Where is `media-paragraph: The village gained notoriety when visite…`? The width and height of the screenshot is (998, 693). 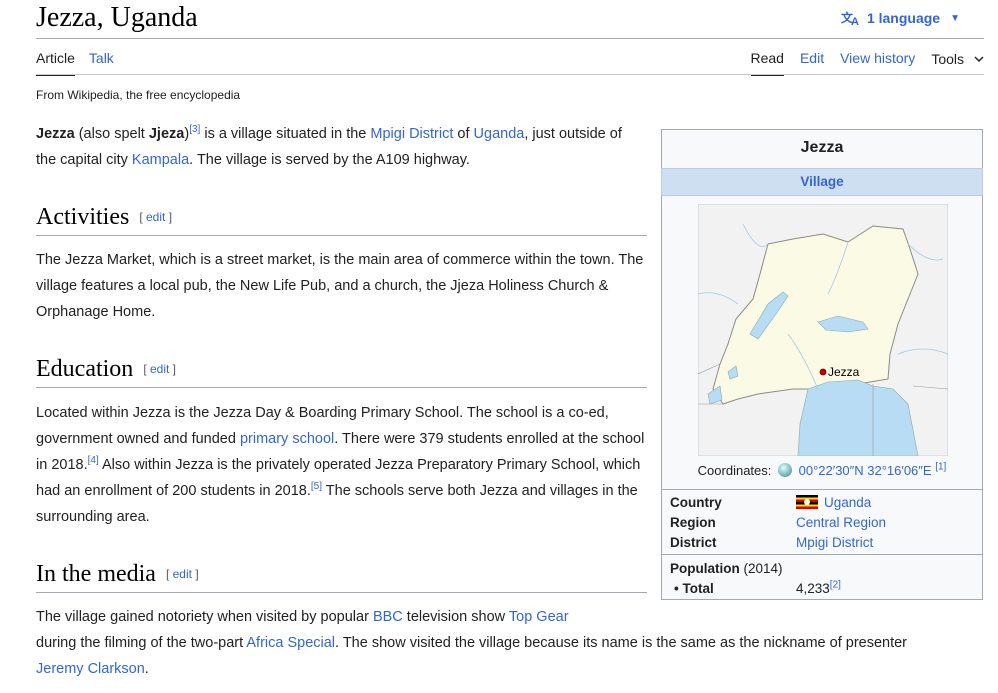
media-paragraph: The village gained notoriety when visite… is located at coordinates (496, 643).